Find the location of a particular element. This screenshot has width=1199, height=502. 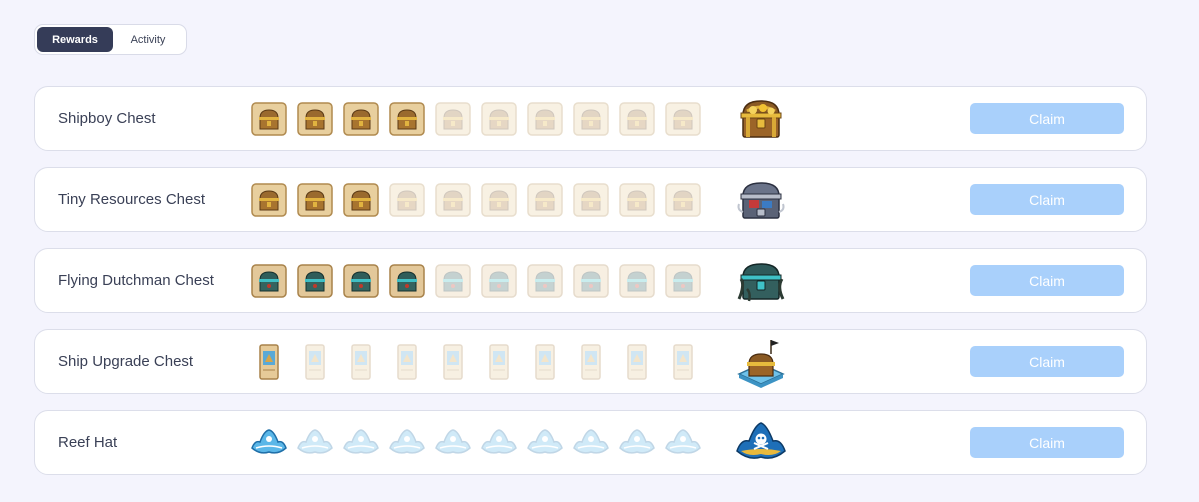

row-title: Ship Upgrade Chest is located at coordinates (126, 361).